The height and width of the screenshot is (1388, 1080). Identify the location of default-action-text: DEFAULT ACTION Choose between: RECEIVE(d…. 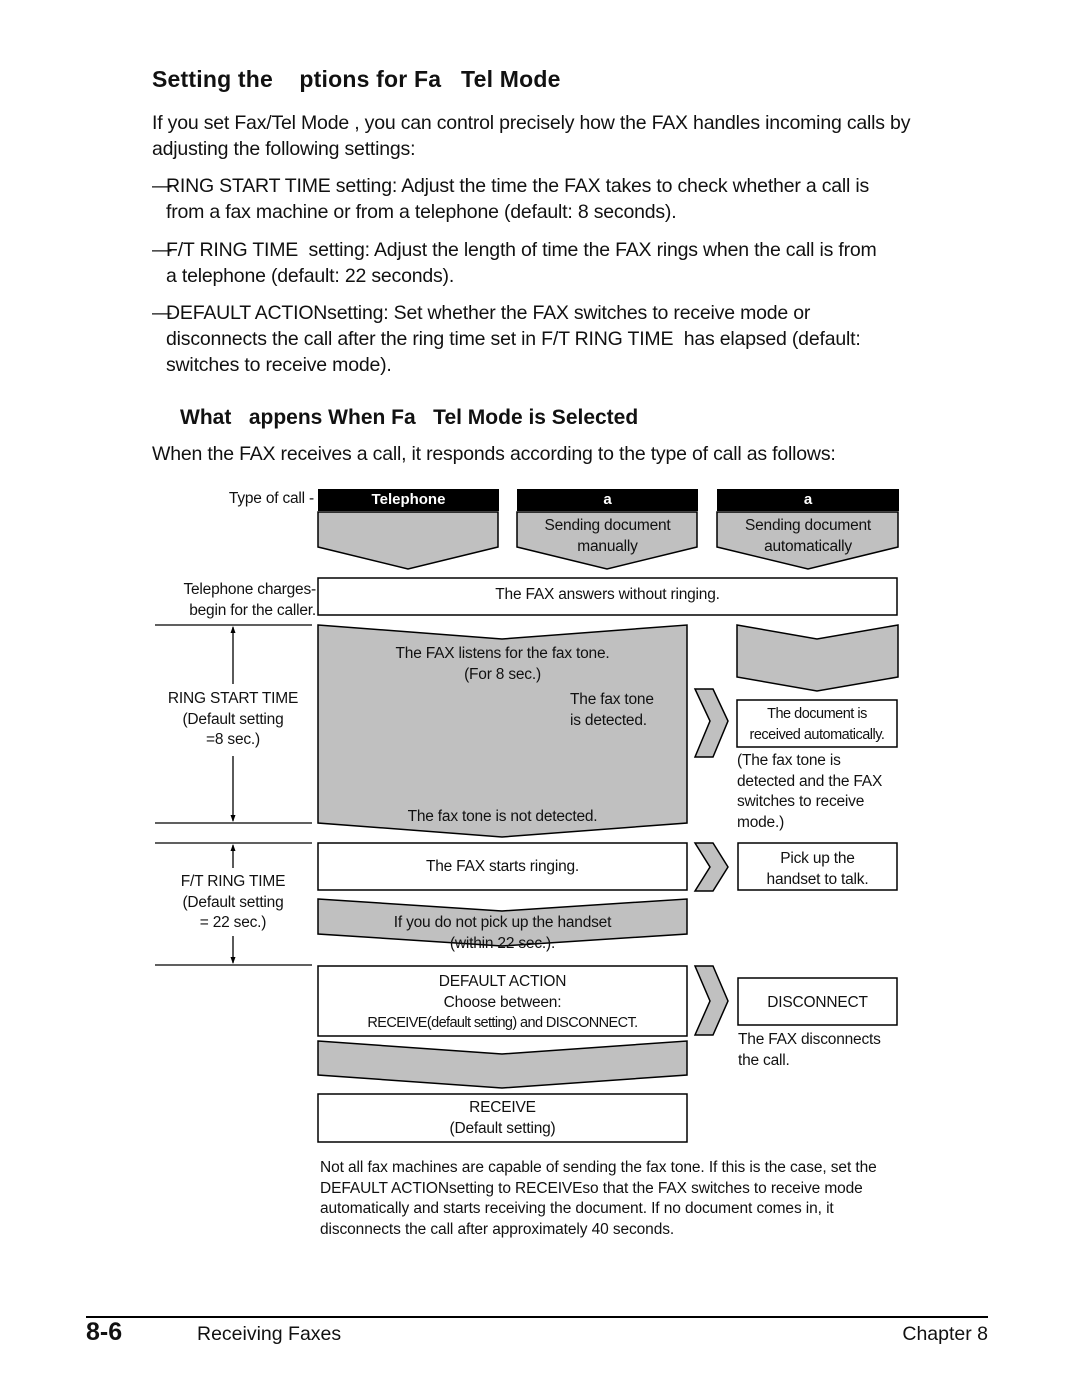
(502, 1003).